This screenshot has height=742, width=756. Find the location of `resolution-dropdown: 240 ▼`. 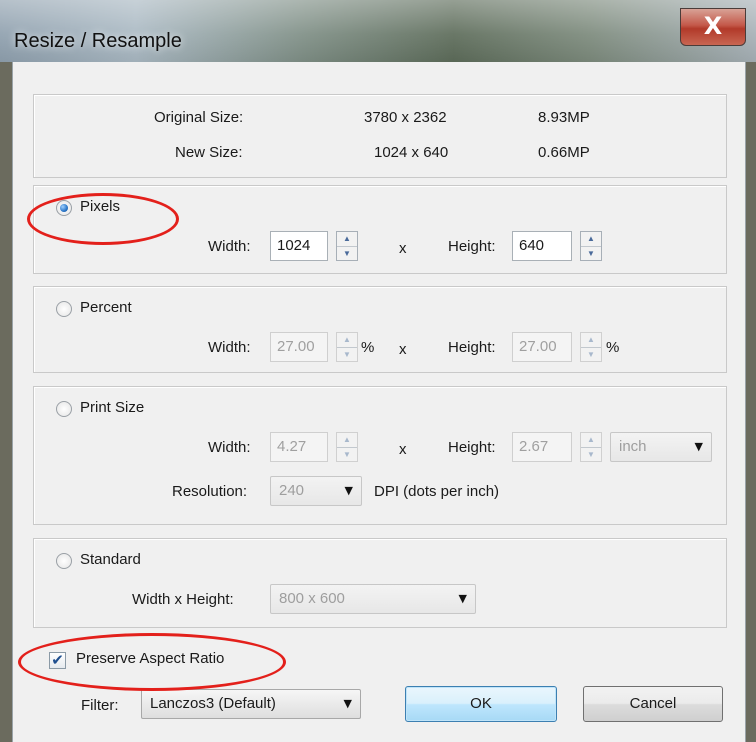

resolution-dropdown: 240 ▼ is located at coordinates (316, 491).